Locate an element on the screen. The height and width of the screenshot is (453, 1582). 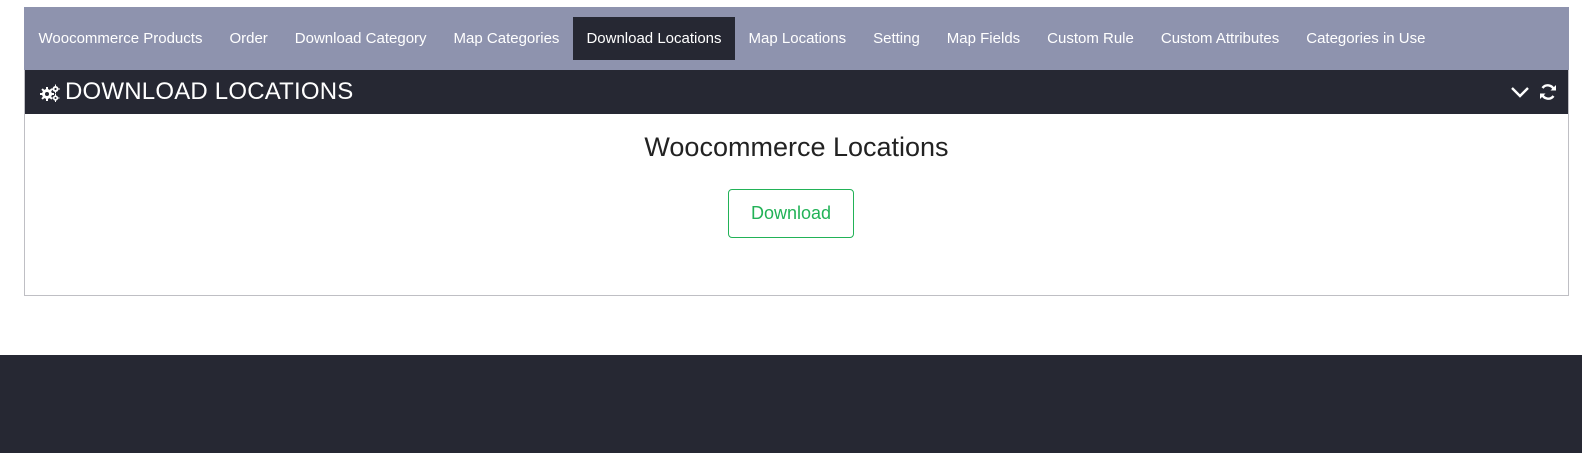
tab-map-categories: Map Categories is located at coordinates (506, 38).